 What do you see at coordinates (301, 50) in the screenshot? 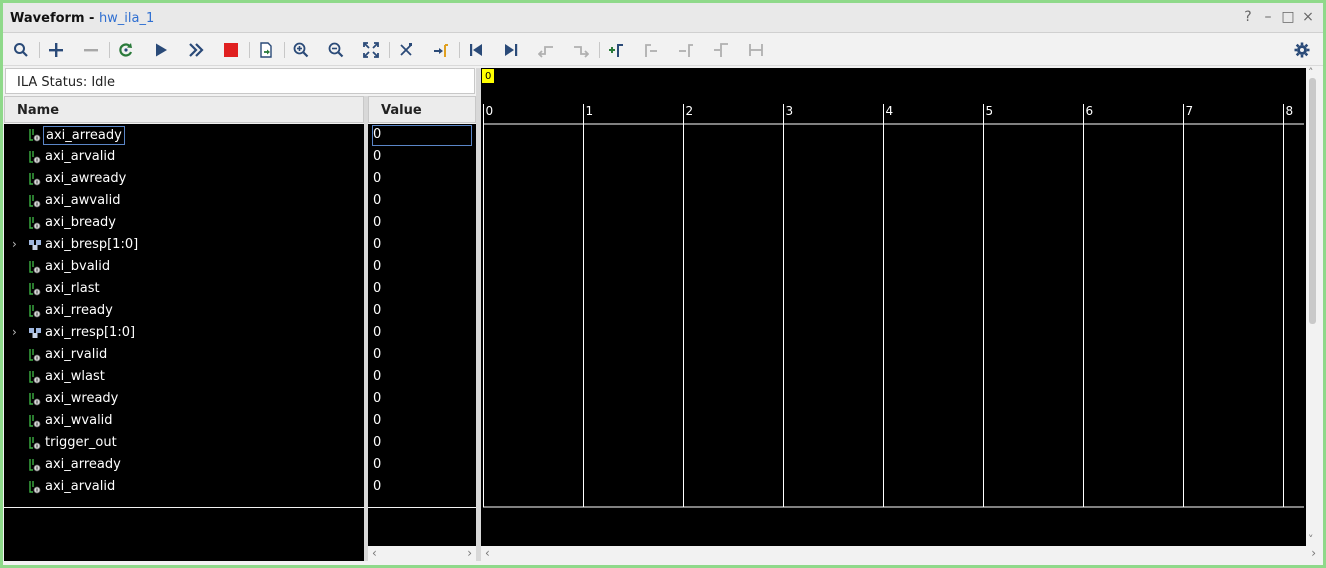
I see `zoom-in-icon` at bounding box center [301, 50].